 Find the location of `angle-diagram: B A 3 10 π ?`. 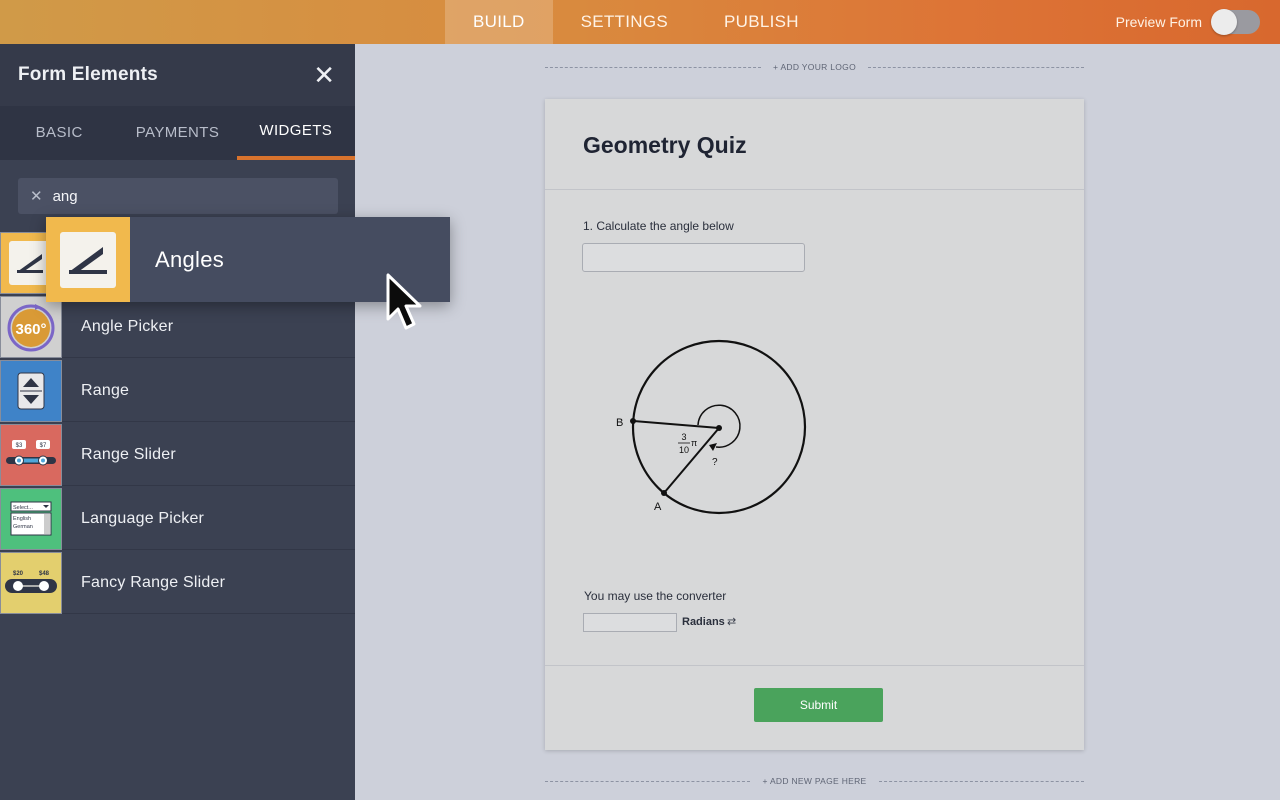

angle-diagram: B A 3 10 π ? is located at coordinates (711, 427).